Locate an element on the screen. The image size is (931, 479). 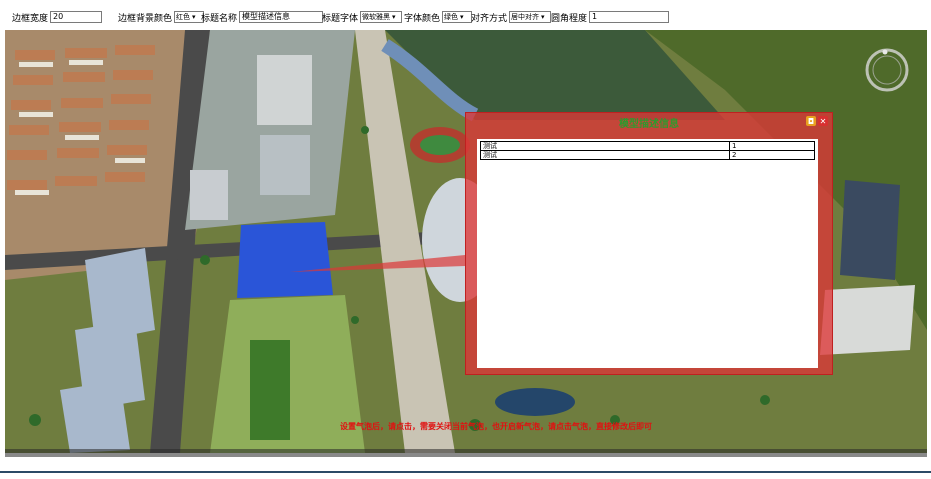
align-select: 居中对齐 ▾ is located at coordinates (530, 17).